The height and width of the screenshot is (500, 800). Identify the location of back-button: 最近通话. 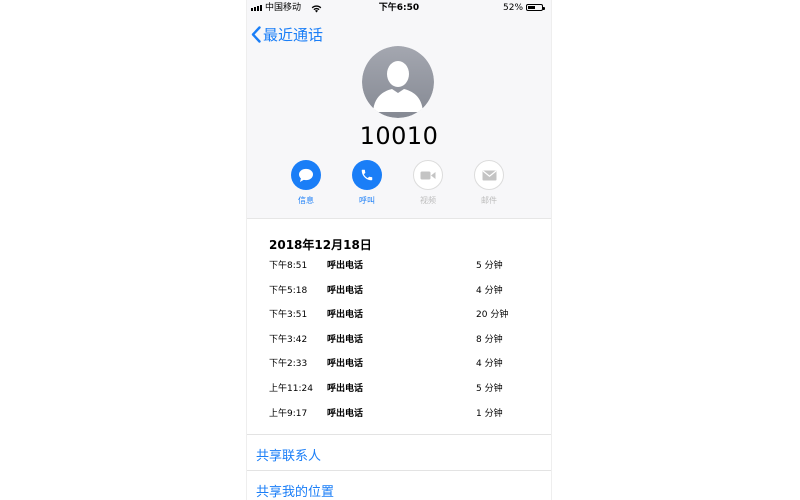
(287, 34).